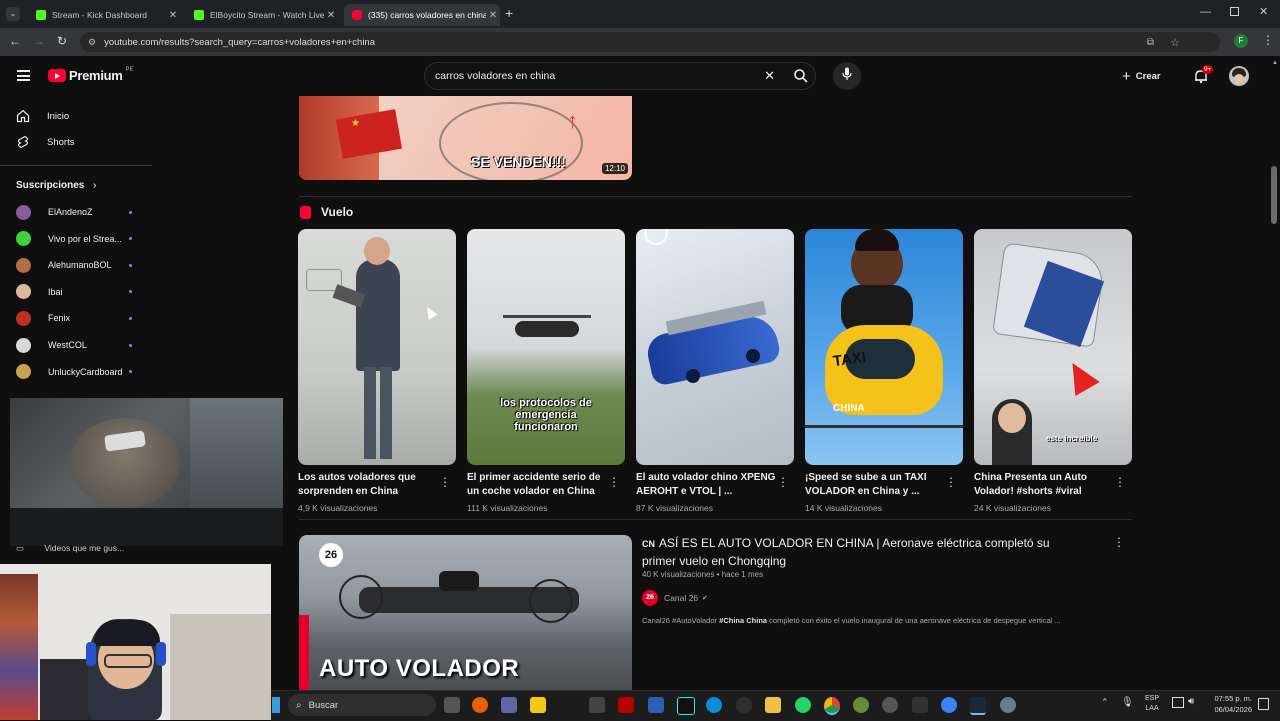  I want to click on result-channel: 26 Canal 26 ✔, so click(675, 598).